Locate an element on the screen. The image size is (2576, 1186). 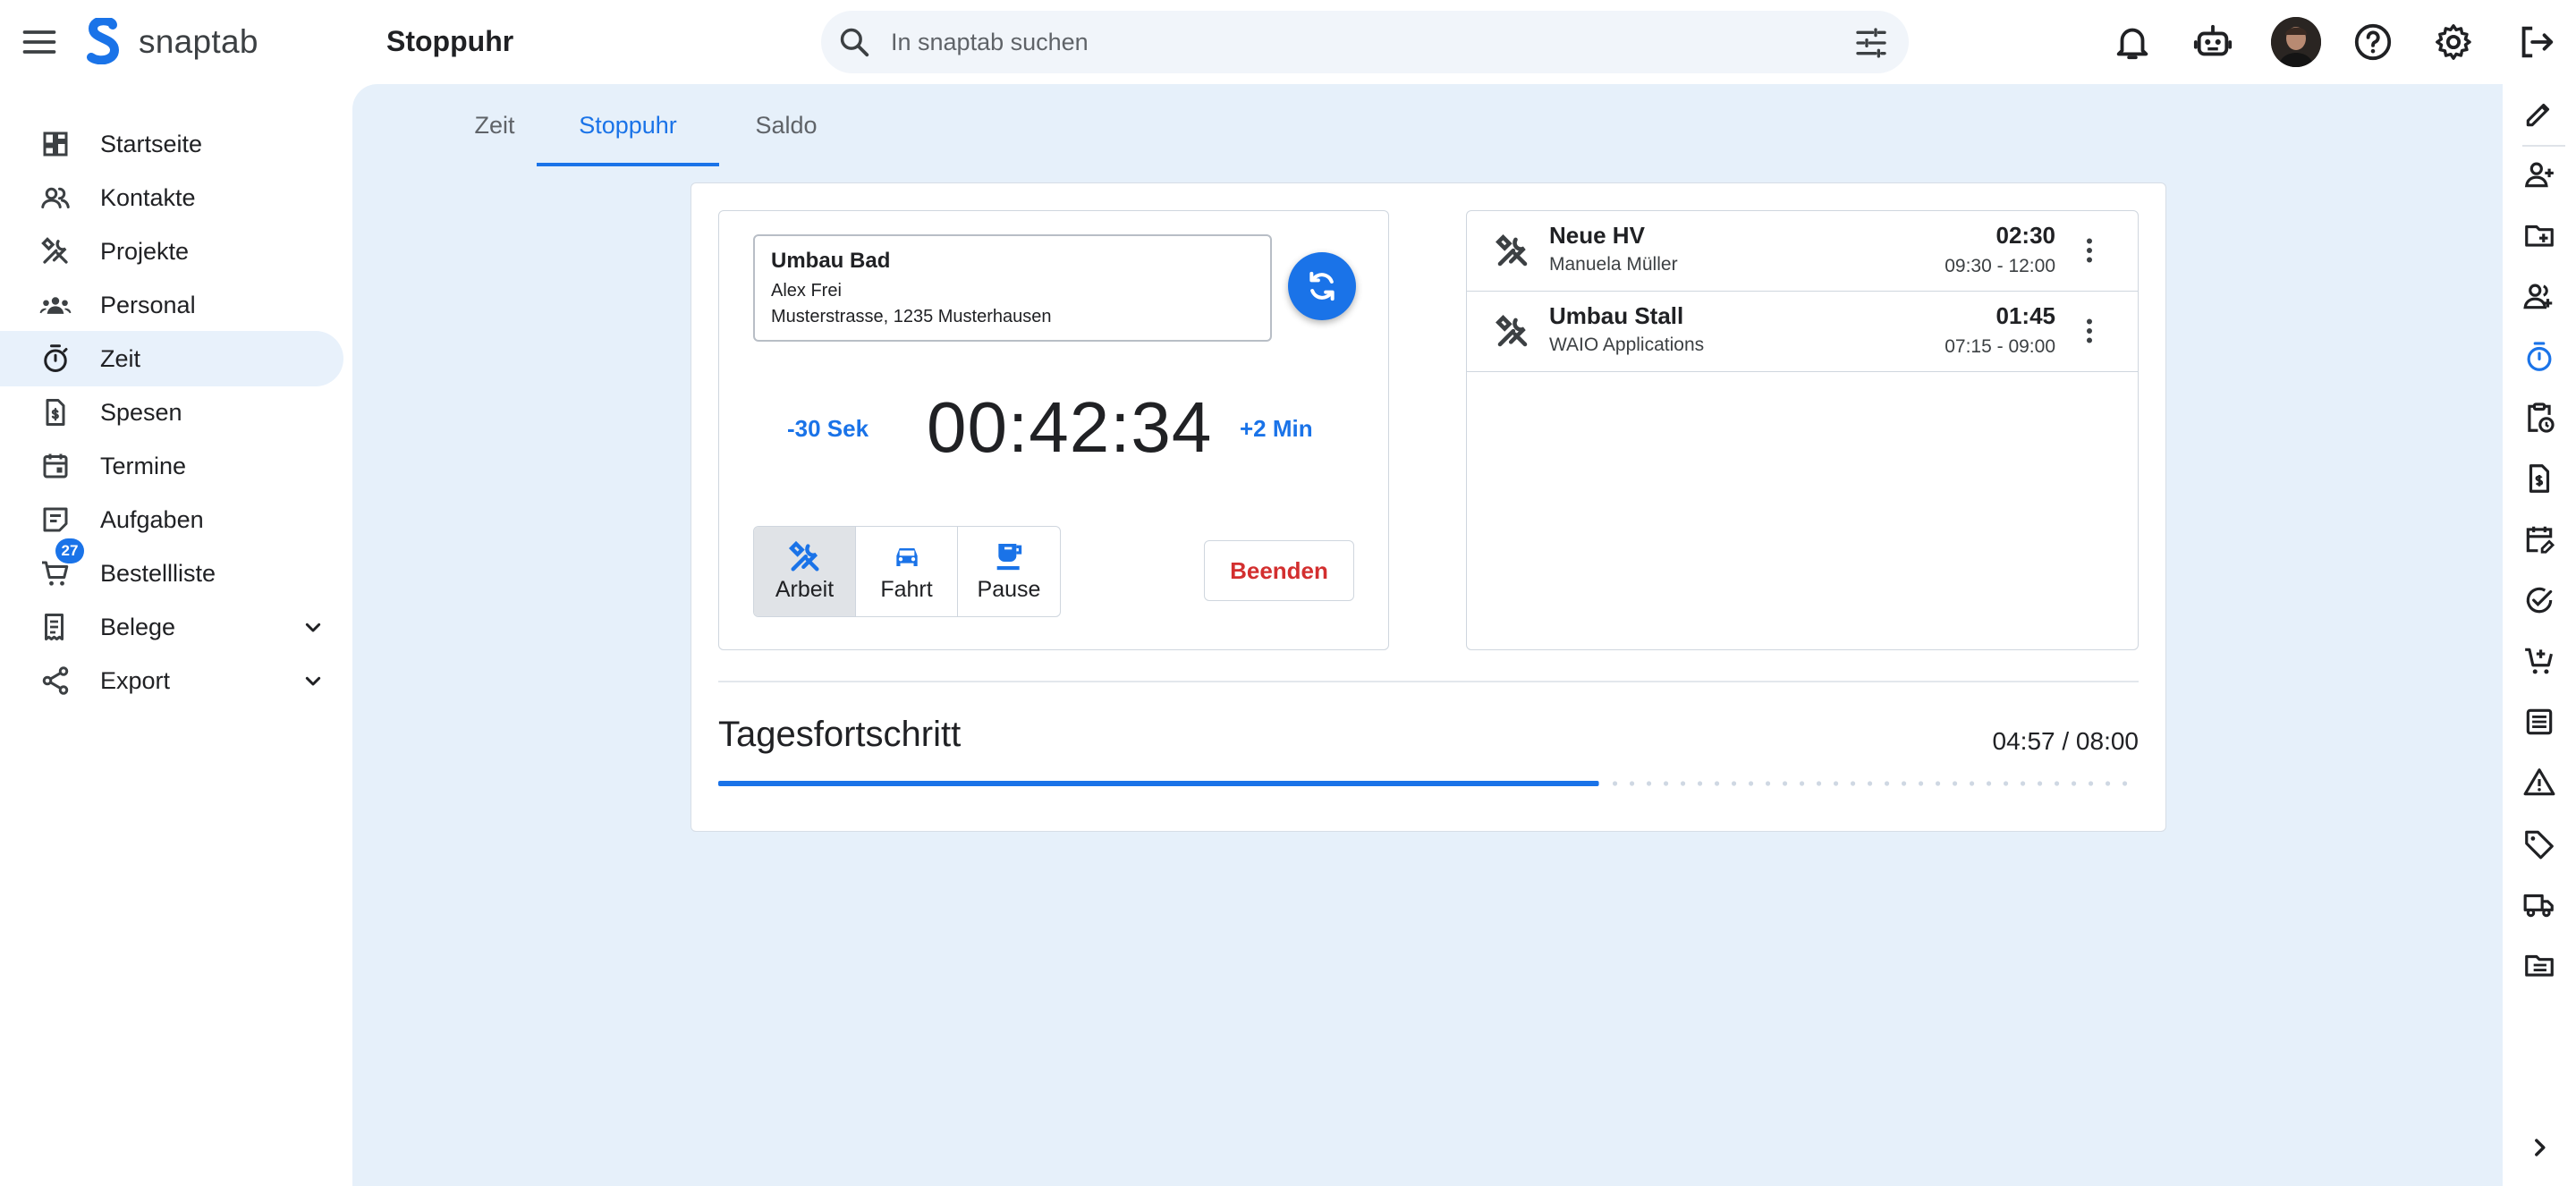
mode-fahrt-button: Fahrt is located at coordinates (907, 571).